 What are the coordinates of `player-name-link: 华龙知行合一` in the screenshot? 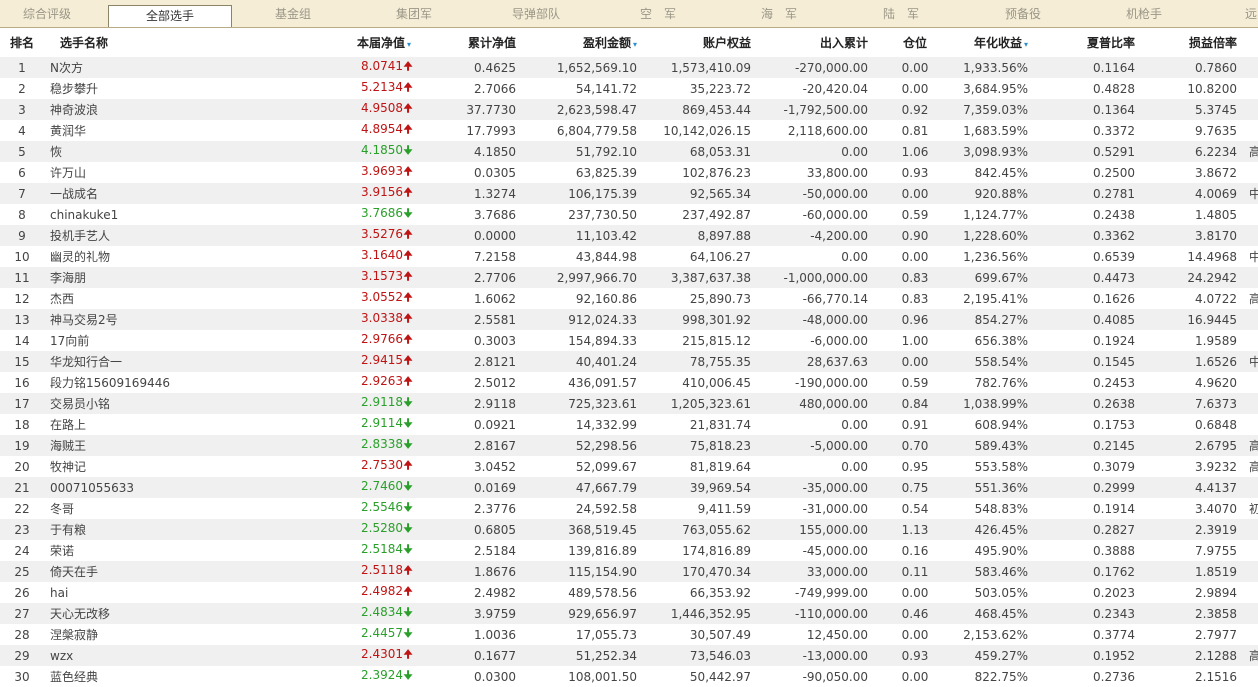 It's located at (134, 361).